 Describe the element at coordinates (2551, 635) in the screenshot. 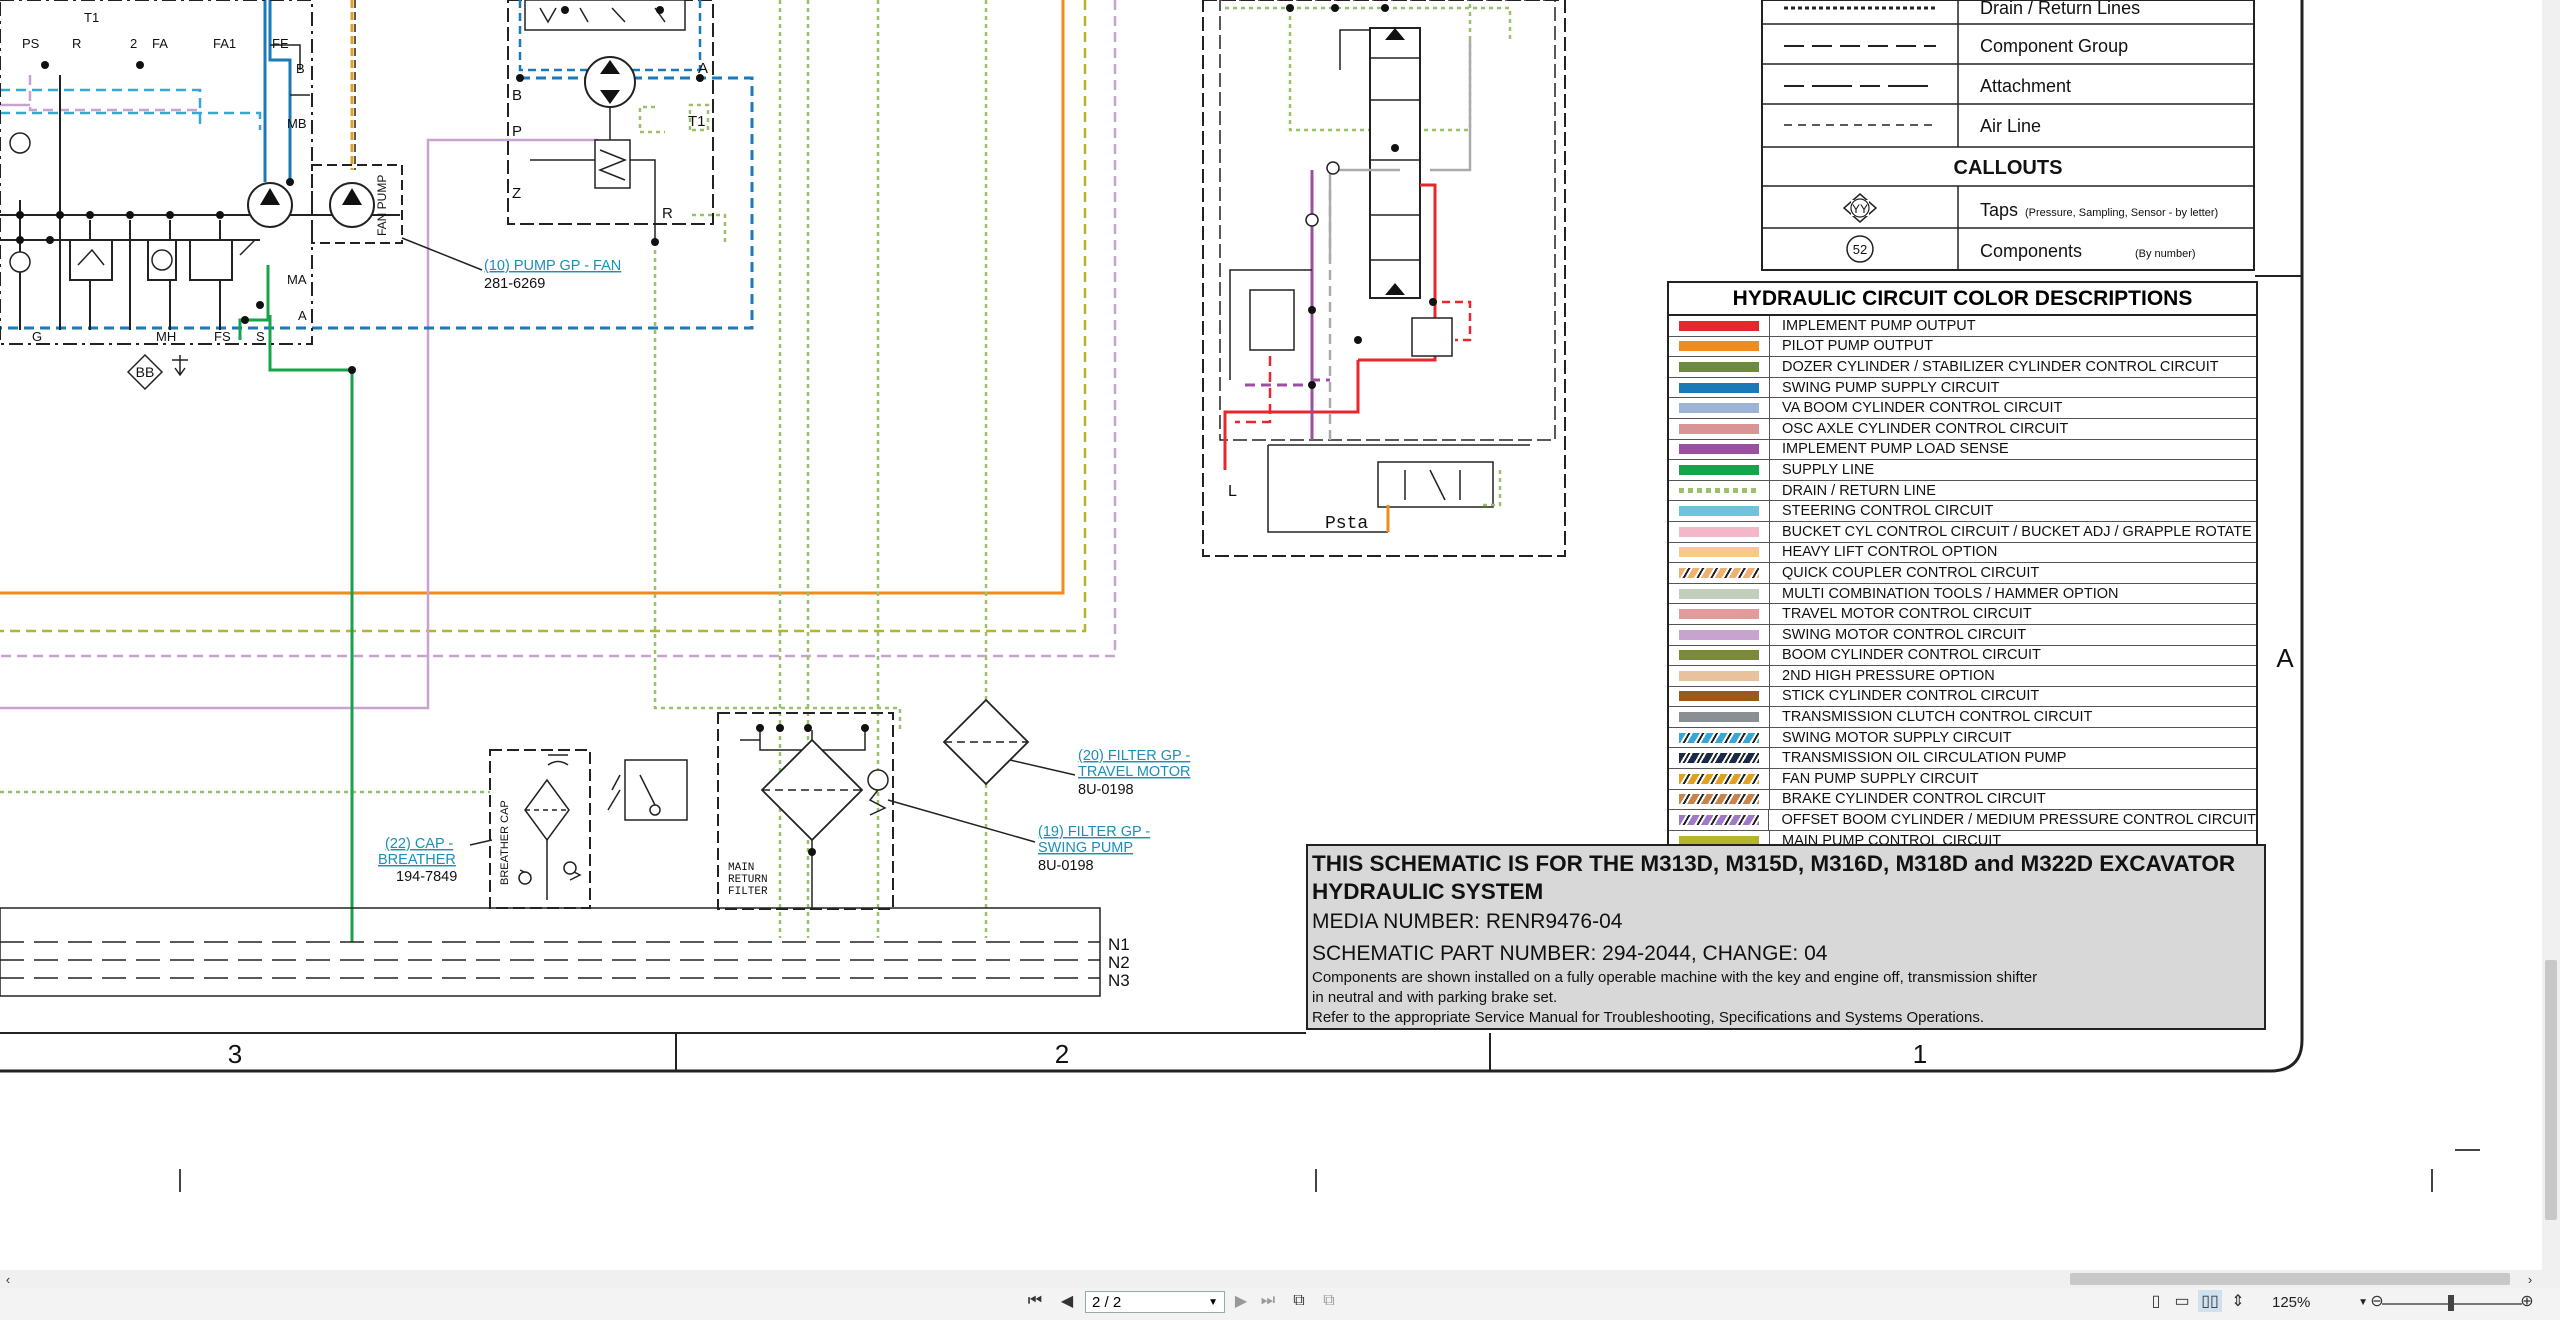

I see `vertical-scrollbar` at that location.